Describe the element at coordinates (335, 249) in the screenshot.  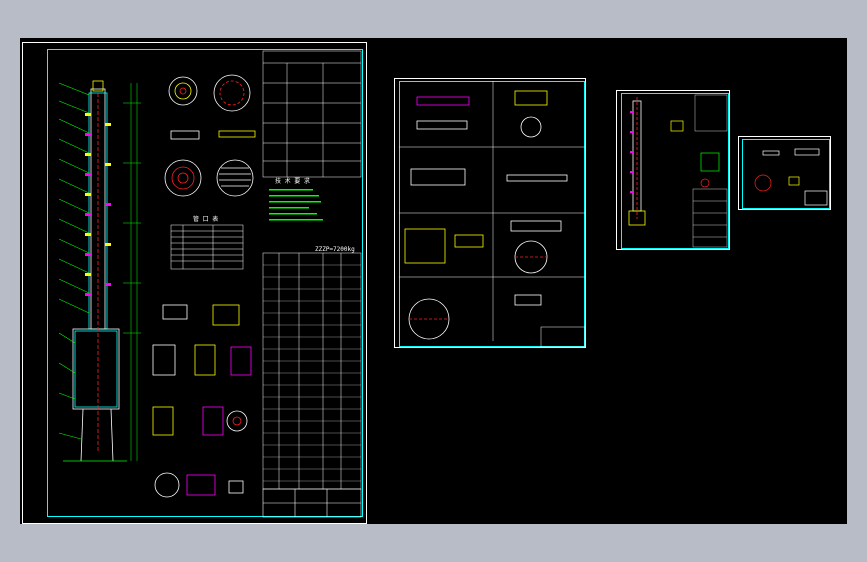
I see `mass-note: ZZZP=7200kg` at that location.